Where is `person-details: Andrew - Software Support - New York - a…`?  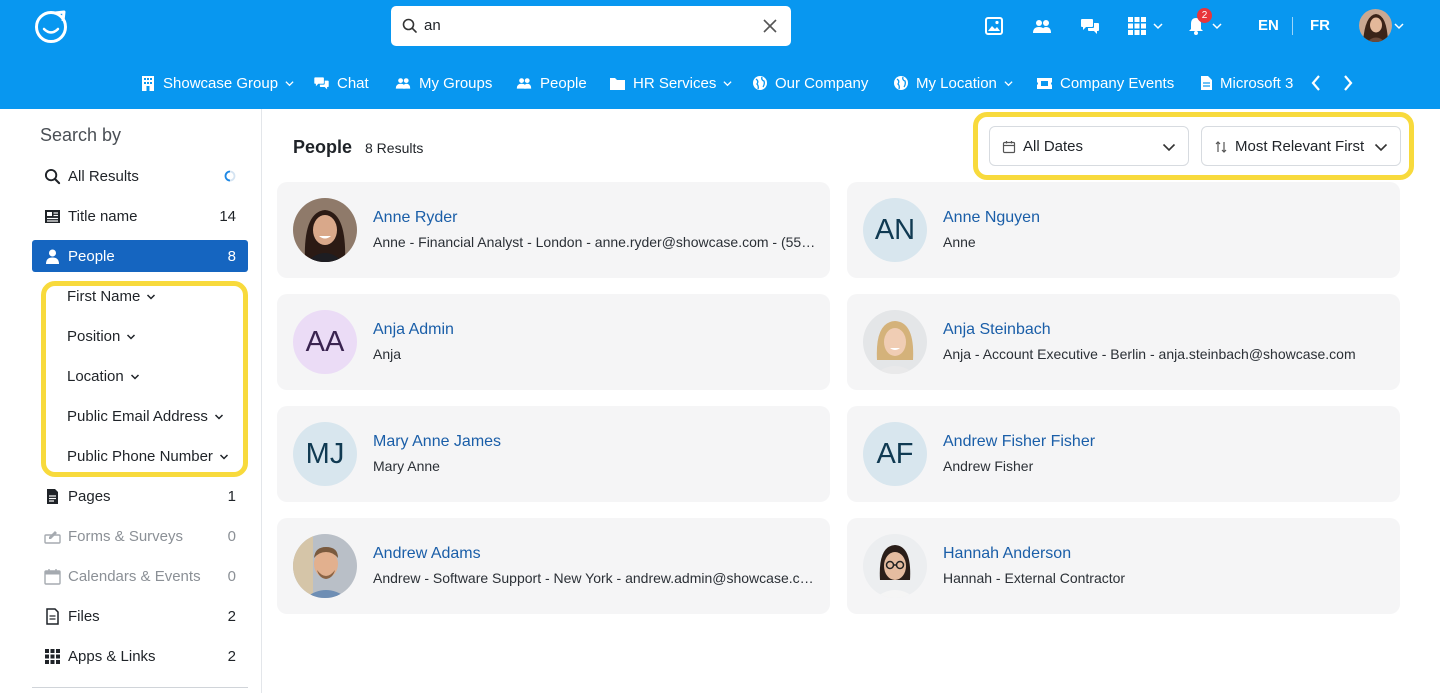 person-details: Andrew - Software Support - New York - a… is located at coordinates (595, 578).